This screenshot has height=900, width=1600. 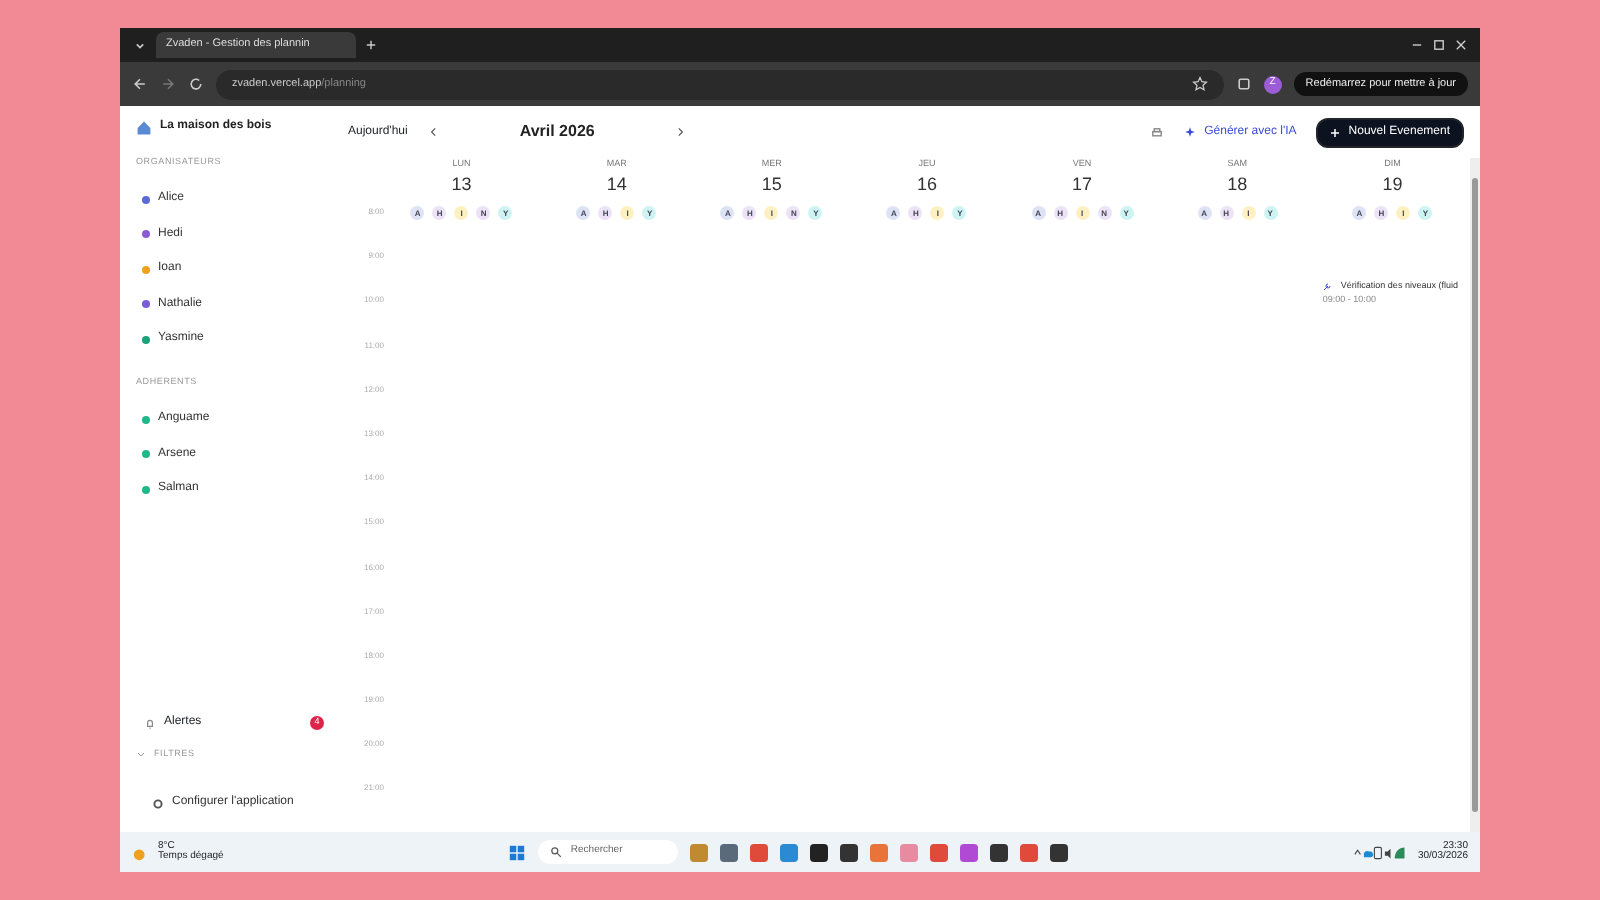 I want to click on search-icon, so click(x=556, y=852).